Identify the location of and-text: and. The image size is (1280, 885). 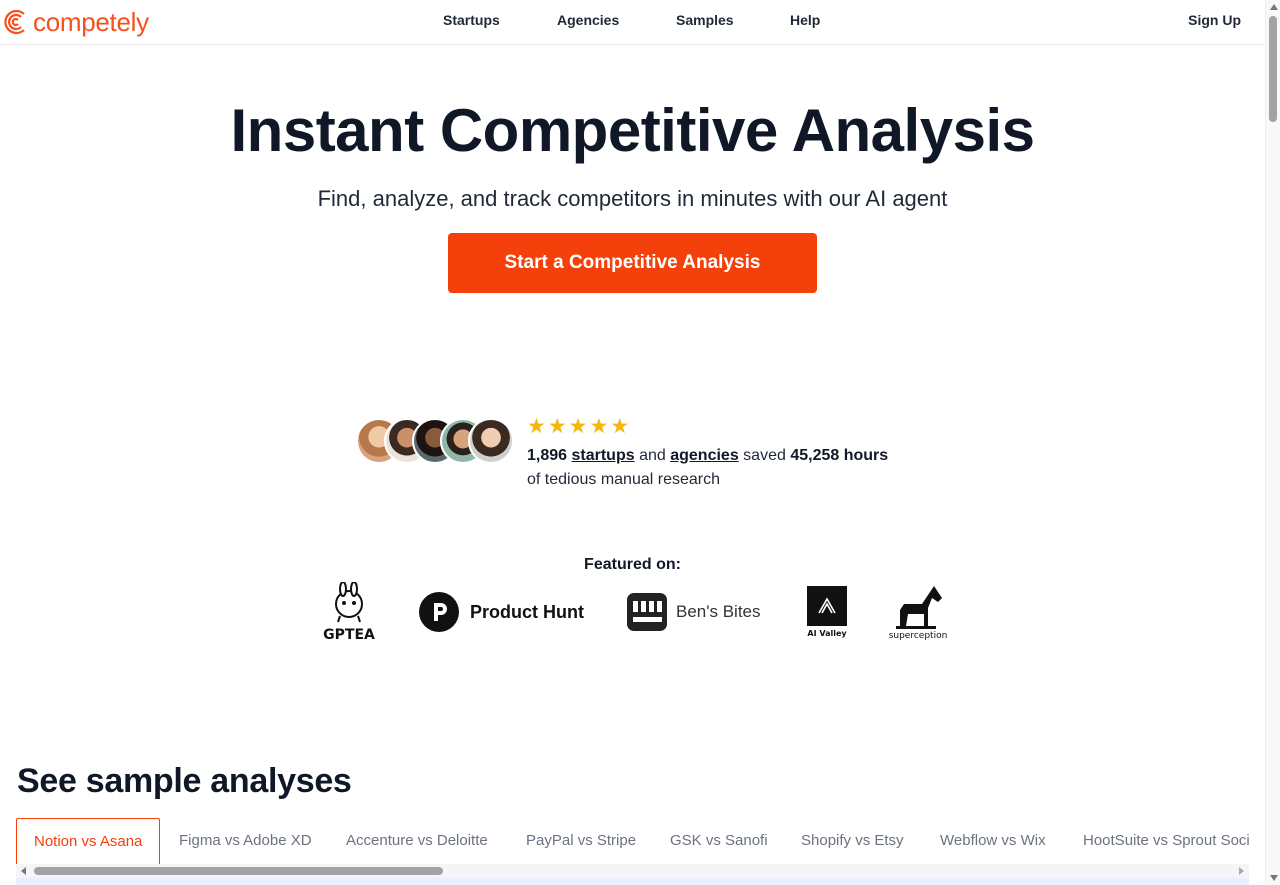
(652, 455).